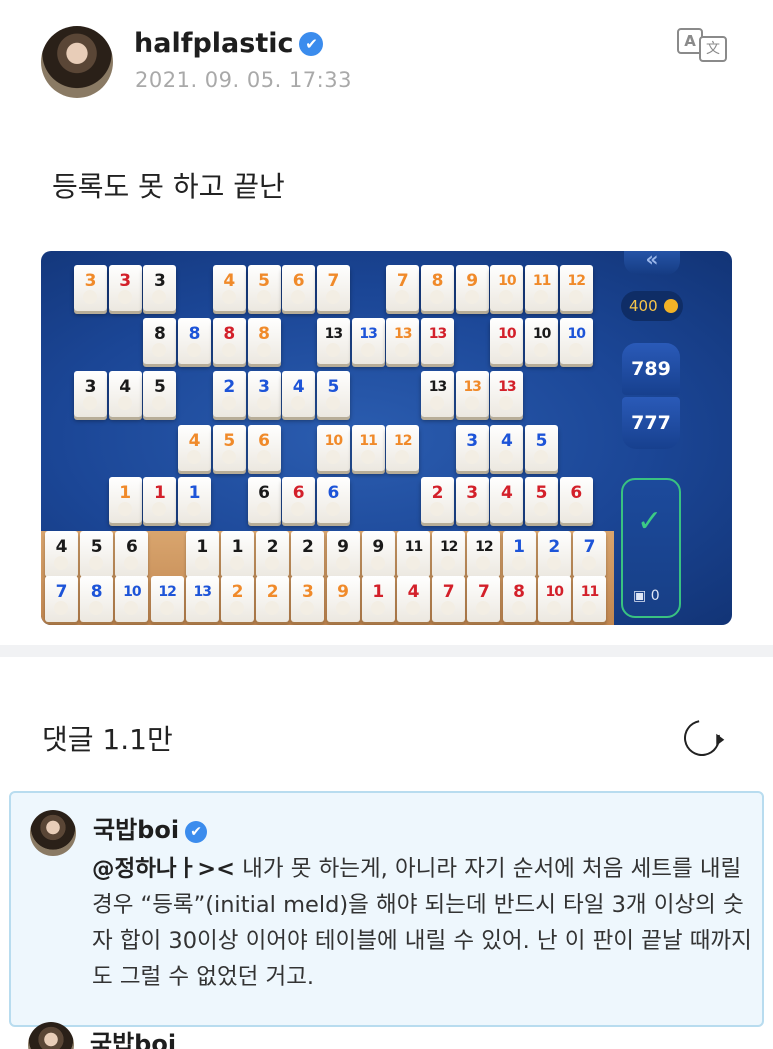  I want to click on confirm-move-button: ✓ ▣ 0, so click(651, 548).